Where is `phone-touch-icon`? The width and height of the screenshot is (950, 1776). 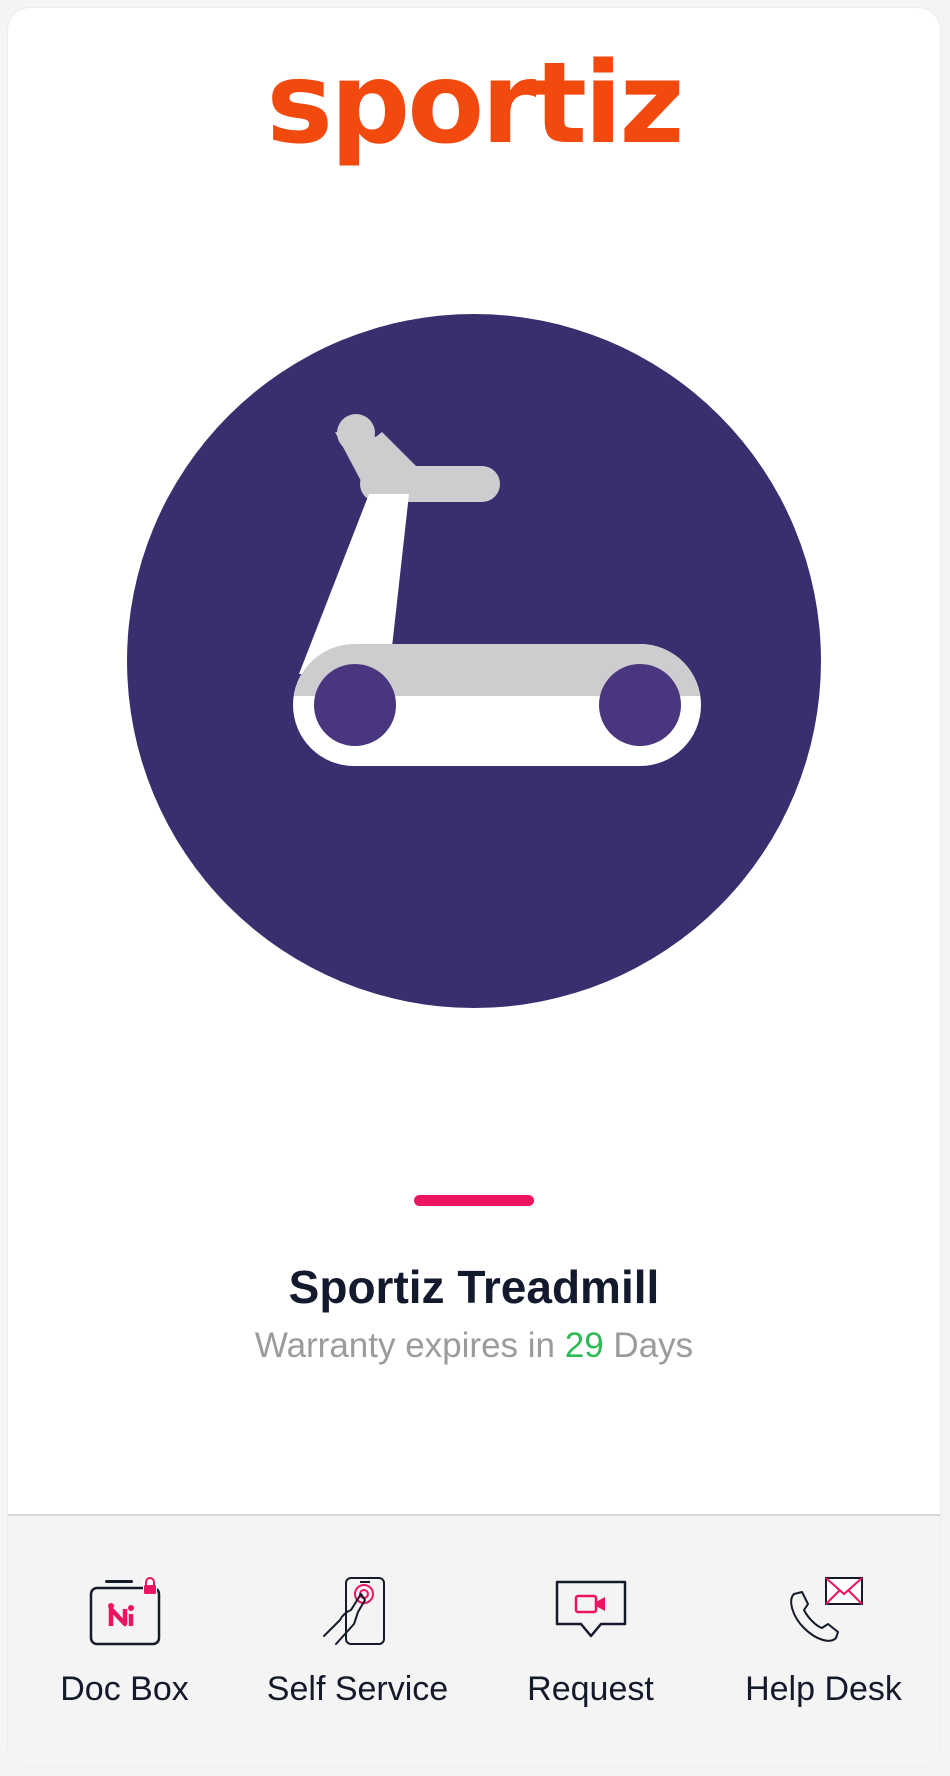
phone-touch-icon is located at coordinates (353, 1611).